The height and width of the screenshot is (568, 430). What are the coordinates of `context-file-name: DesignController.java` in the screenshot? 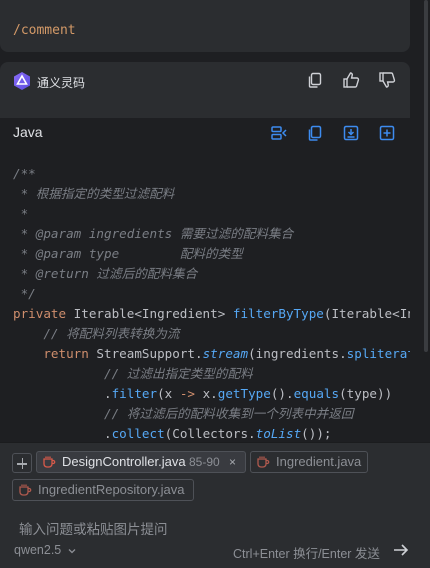 It's located at (124, 461).